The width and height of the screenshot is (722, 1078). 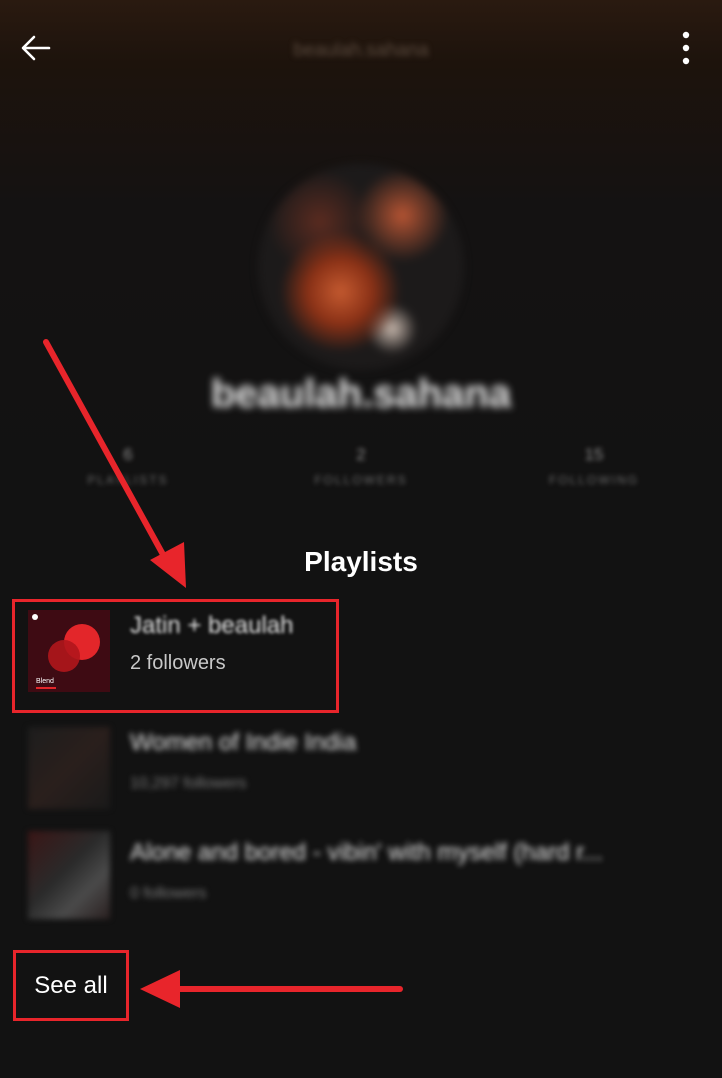 I want to click on playlist-row: Women of Indie India 10,297 followers, so click(x=361, y=772).